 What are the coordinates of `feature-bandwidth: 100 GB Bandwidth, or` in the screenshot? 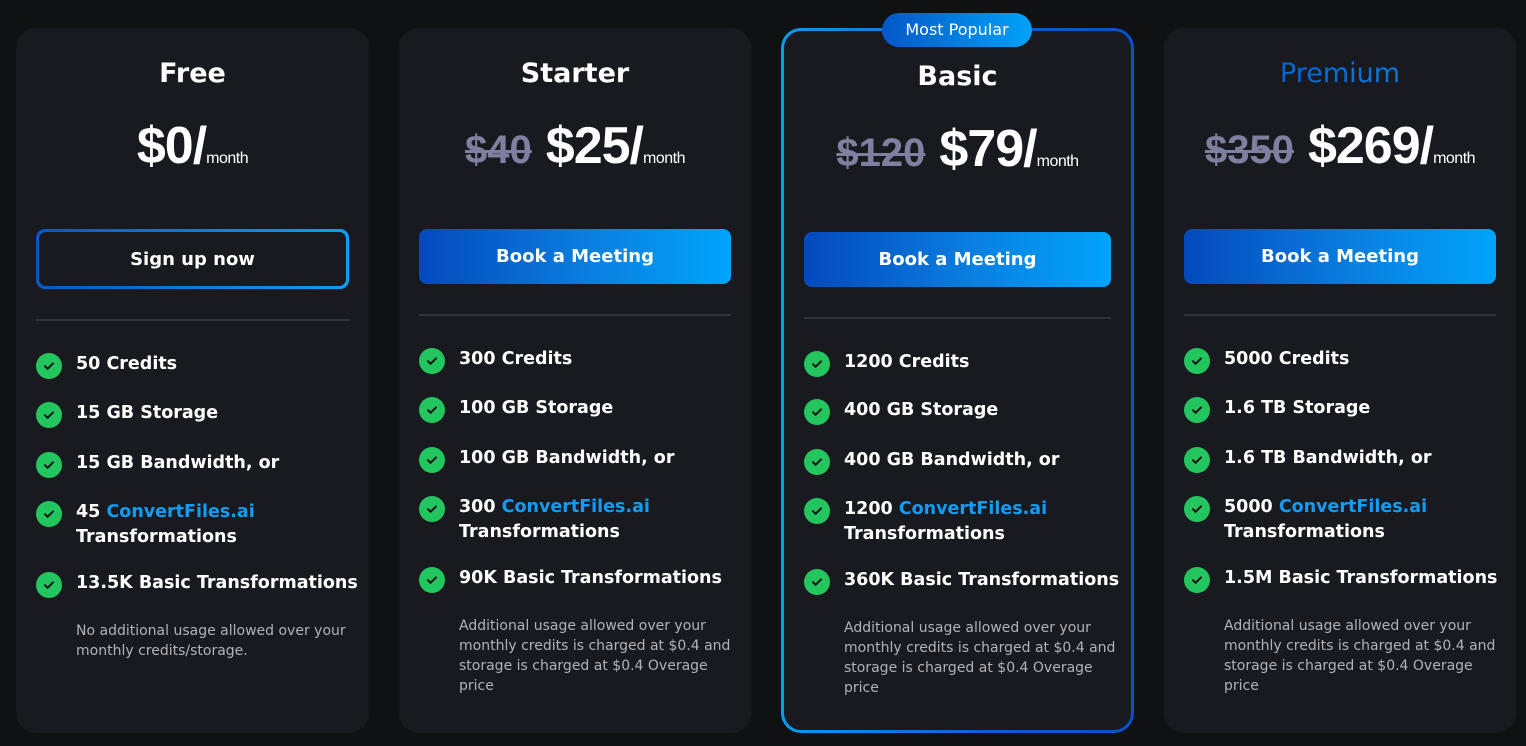 It's located at (546, 459).